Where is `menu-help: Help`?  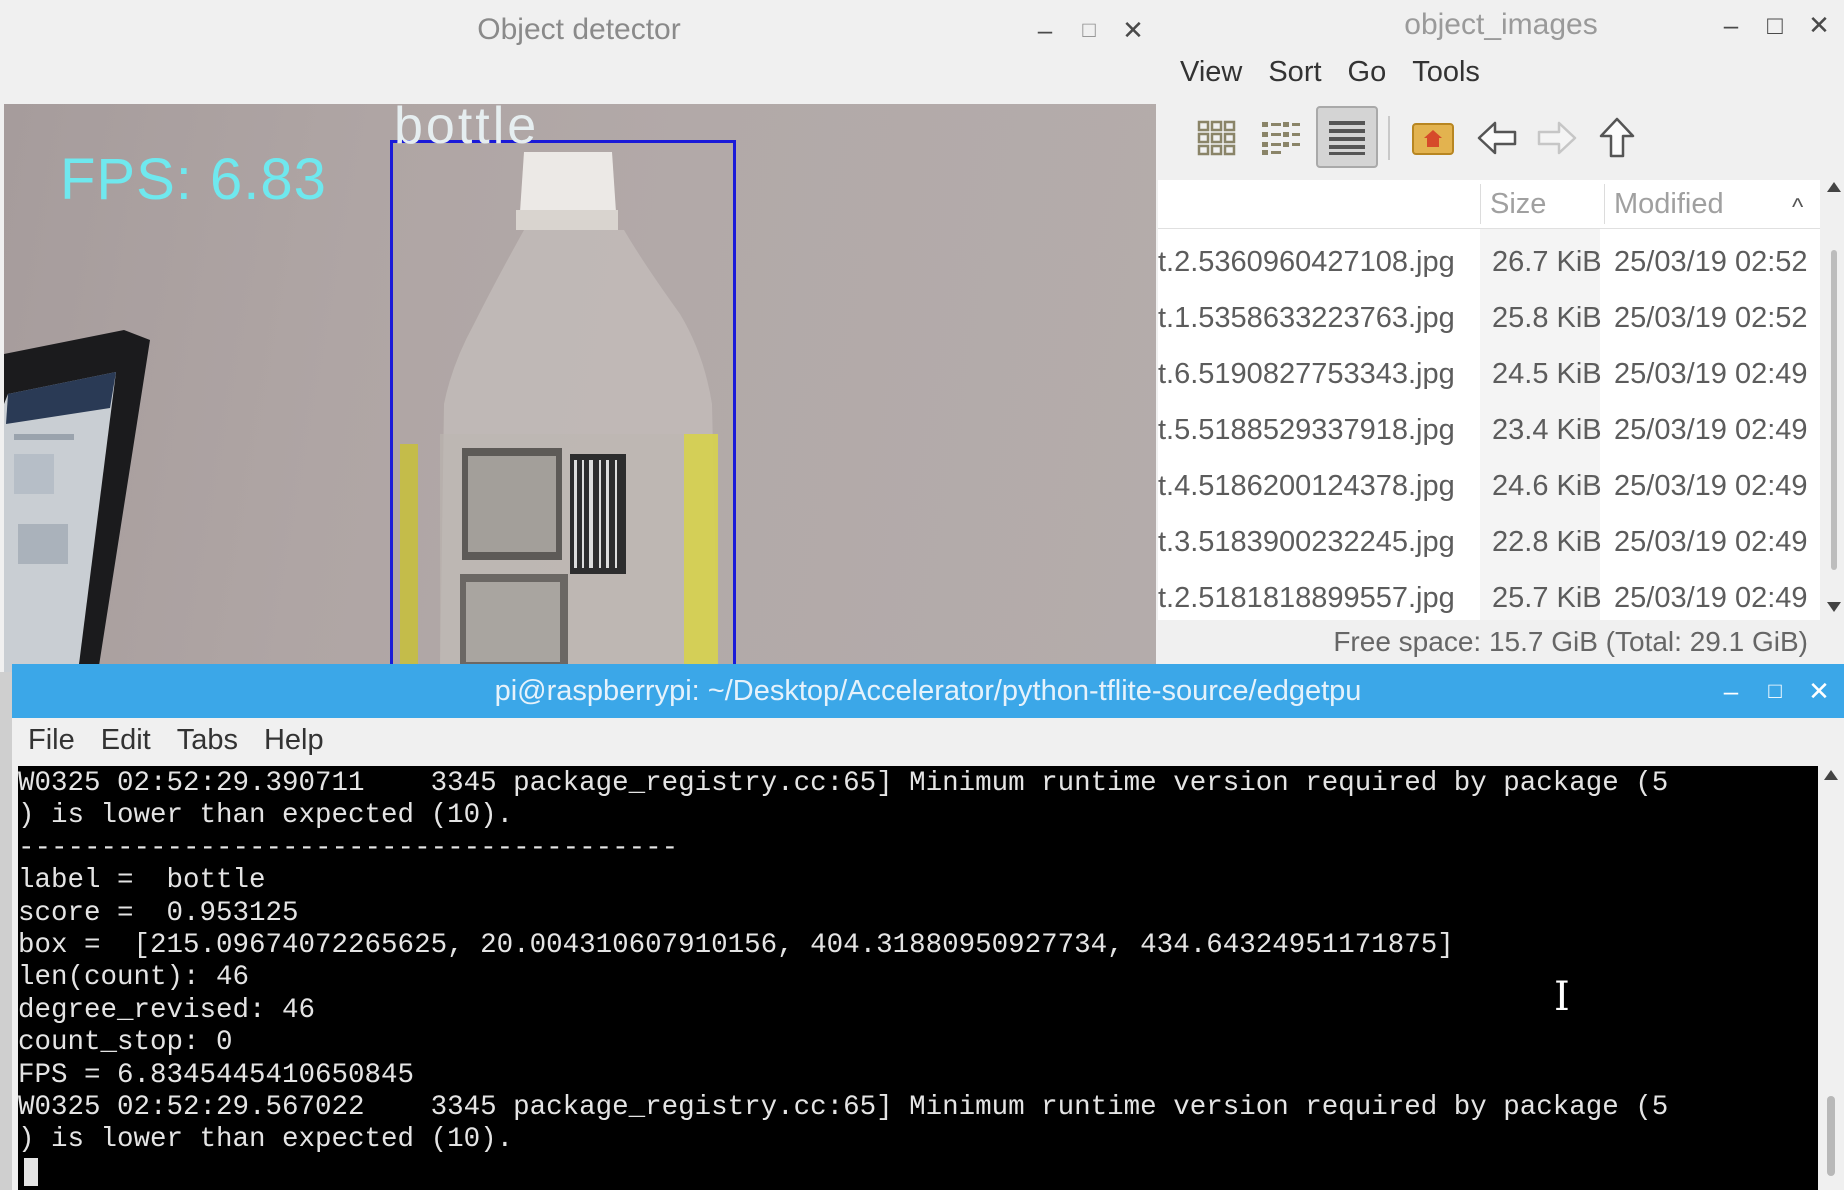
menu-help: Help is located at coordinates (294, 740).